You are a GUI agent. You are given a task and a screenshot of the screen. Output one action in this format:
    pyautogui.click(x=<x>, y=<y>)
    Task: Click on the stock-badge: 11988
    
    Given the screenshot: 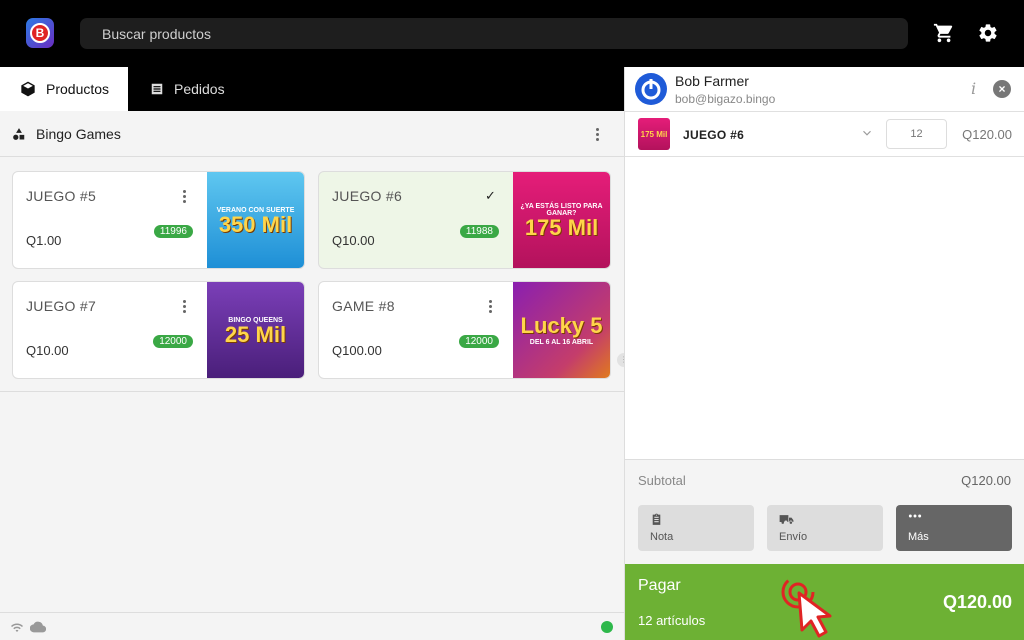 What is the action you would take?
    pyautogui.click(x=479, y=231)
    